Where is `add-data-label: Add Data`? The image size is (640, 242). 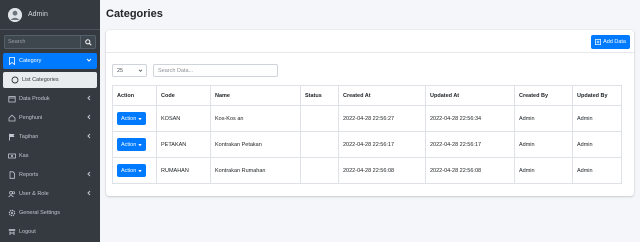 add-data-label: Add Data is located at coordinates (614, 42).